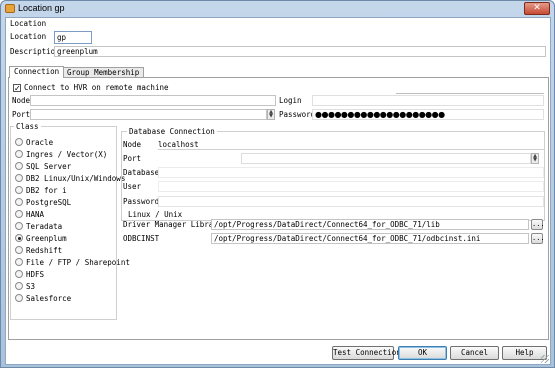 The image size is (555, 368). What do you see at coordinates (290, 100) in the screenshot?
I see `login-label: Login` at bounding box center [290, 100].